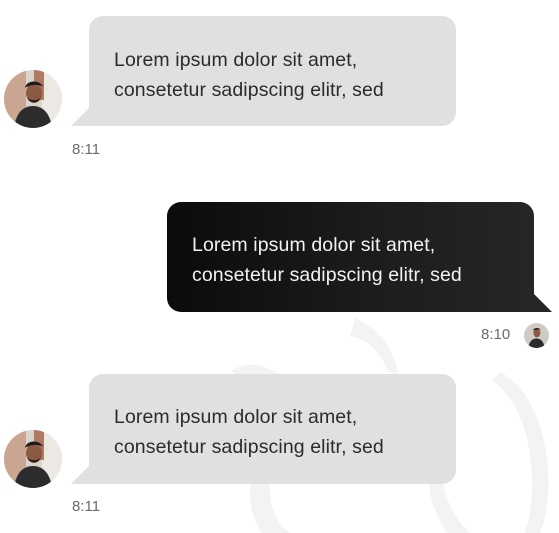  I want to click on message-timestamp: 8:10, so click(496, 334).